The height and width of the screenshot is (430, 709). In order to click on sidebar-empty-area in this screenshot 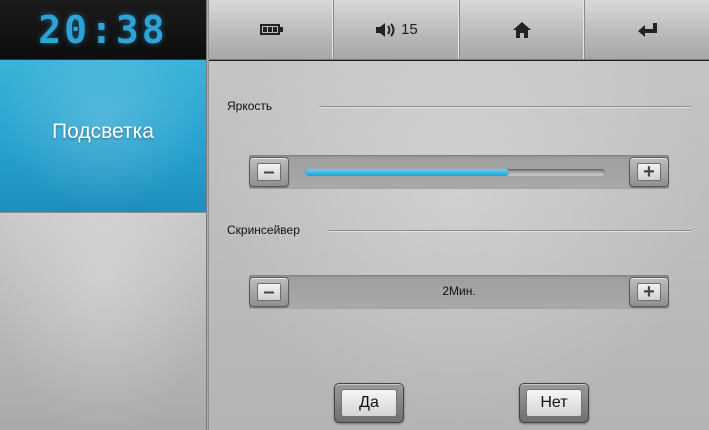, I will do `click(103, 321)`.